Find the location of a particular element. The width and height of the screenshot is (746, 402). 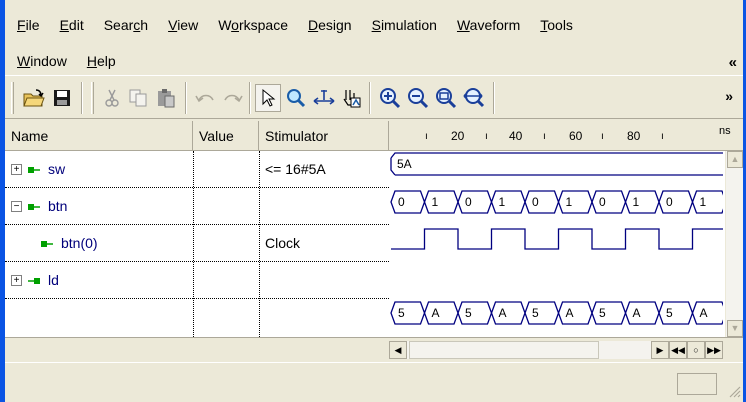

menu-accelerator: E is located at coordinates (64, 25).